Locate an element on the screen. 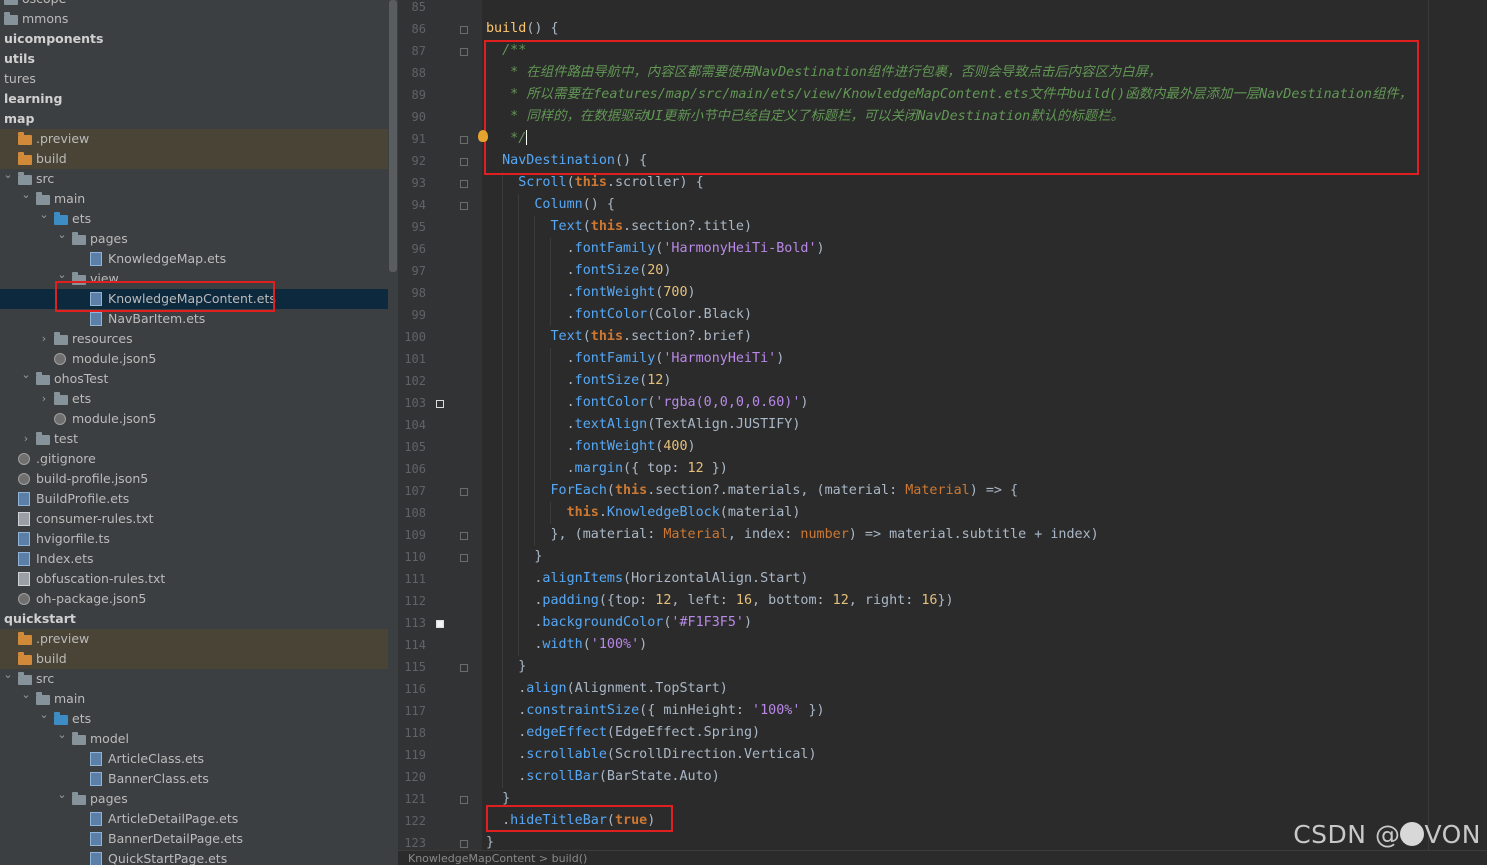 Image resolution: width=1487 pixels, height=865 pixels. tree-item: quickstart is located at coordinates (194, 619).